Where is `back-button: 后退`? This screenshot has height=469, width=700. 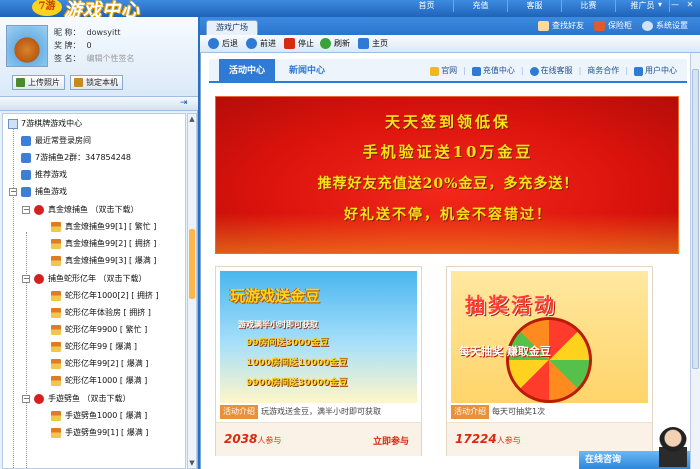 back-button: 后退 is located at coordinates (223, 44).